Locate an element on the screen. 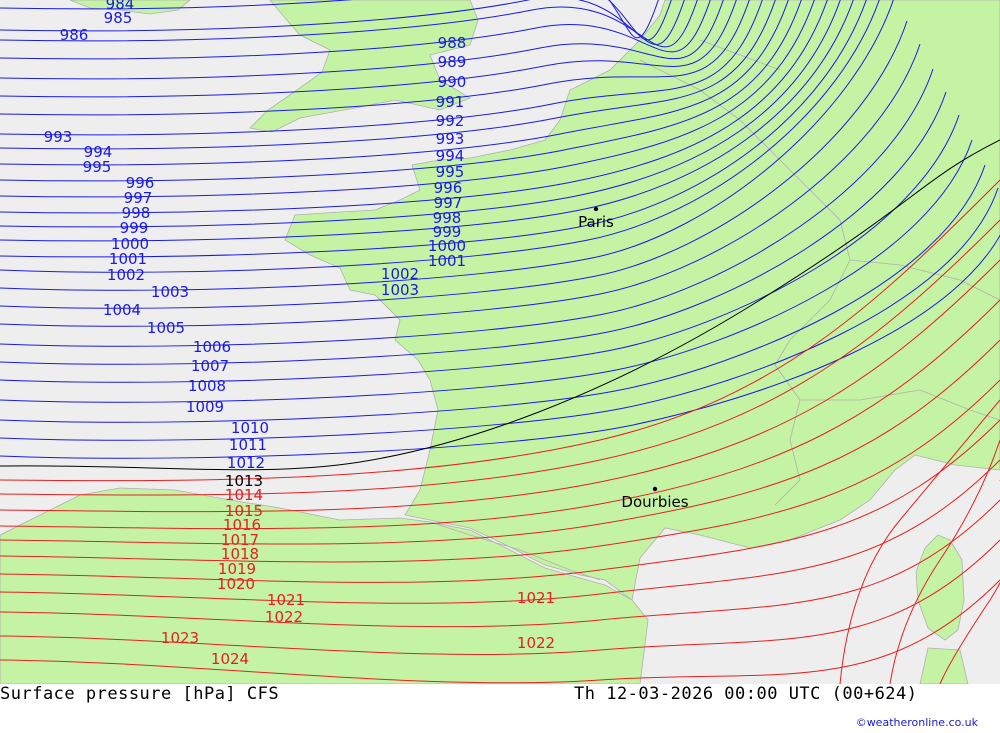  chart-title: Surface pressure [hPa] CFS is located at coordinates (140, 694).